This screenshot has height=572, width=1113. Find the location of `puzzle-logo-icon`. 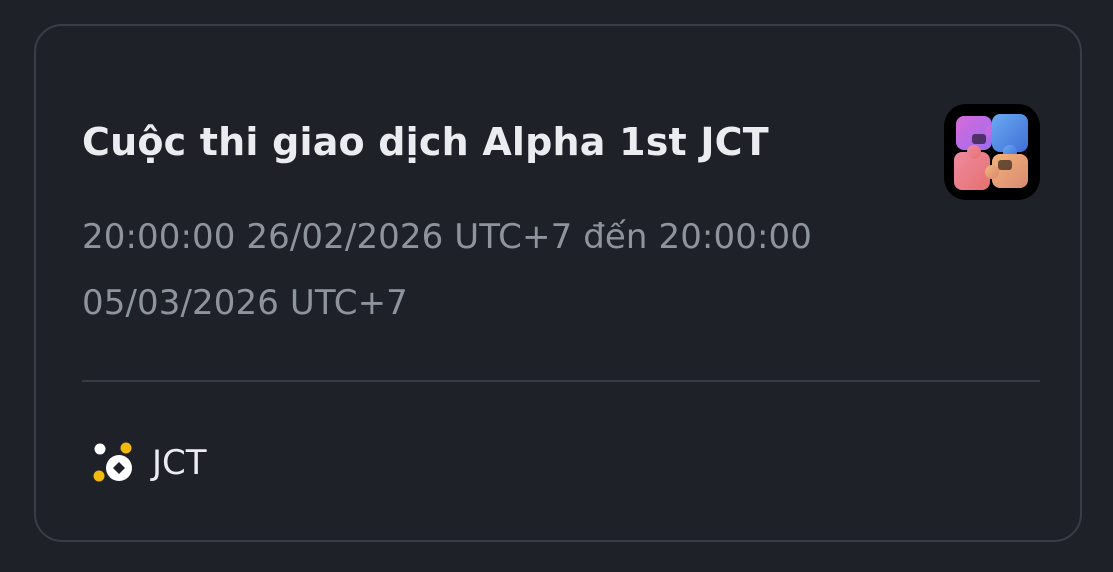

puzzle-logo-icon is located at coordinates (992, 152).